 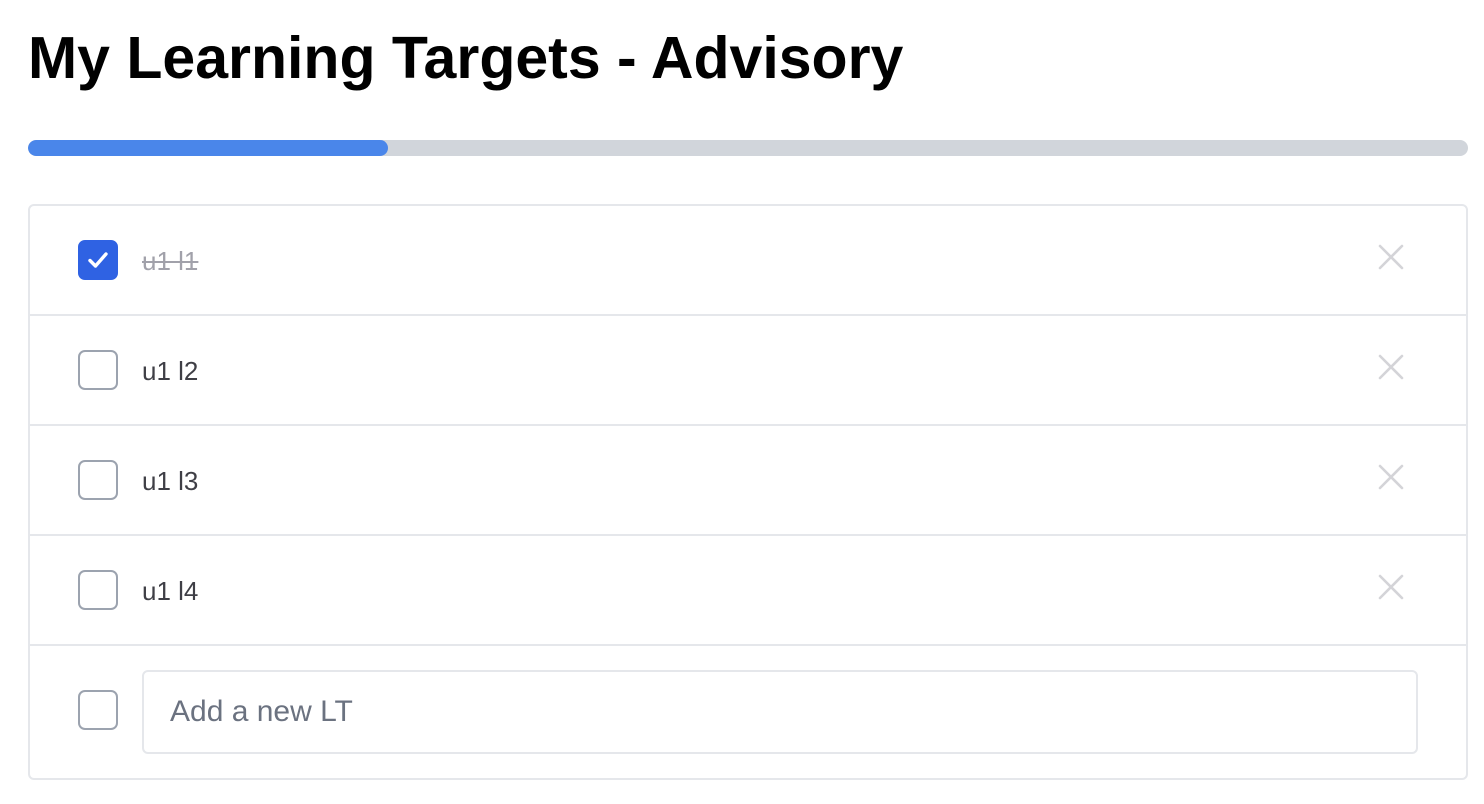 What do you see at coordinates (170, 591) in the screenshot?
I see `target-label: u1 l4` at bounding box center [170, 591].